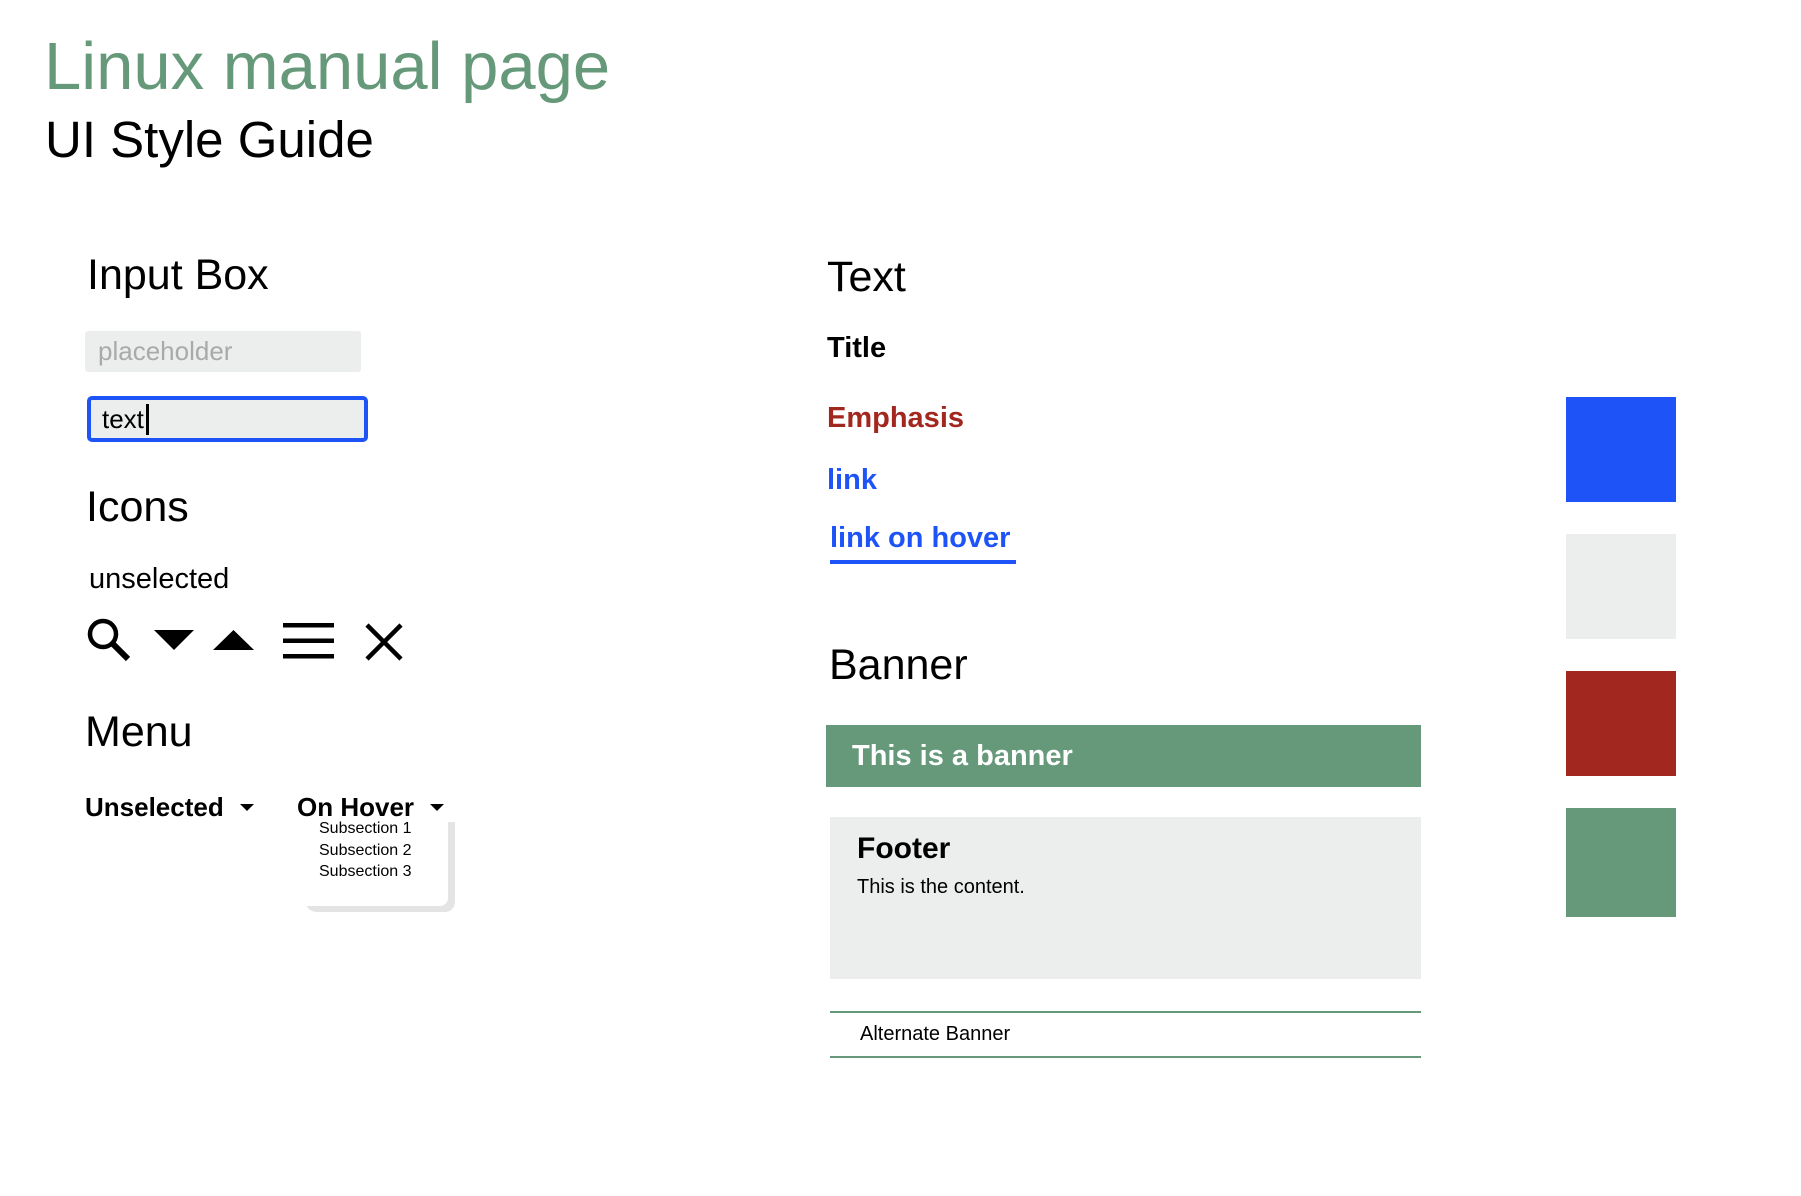 This screenshot has width=1801, height=1196. Describe the element at coordinates (1621, 862) in the screenshot. I see `swatch-green` at that location.